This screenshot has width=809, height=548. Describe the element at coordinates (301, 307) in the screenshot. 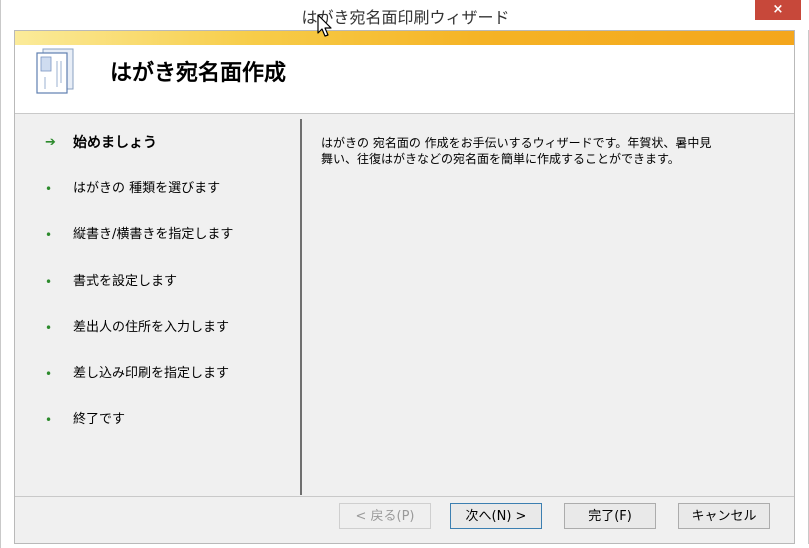

I see `vertical-divider` at that location.